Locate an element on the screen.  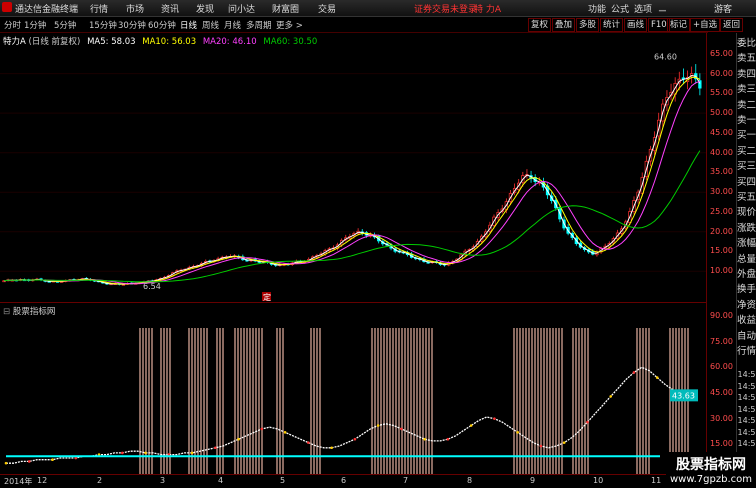
period-fenshi: 分时 is located at coordinates (12, 25).